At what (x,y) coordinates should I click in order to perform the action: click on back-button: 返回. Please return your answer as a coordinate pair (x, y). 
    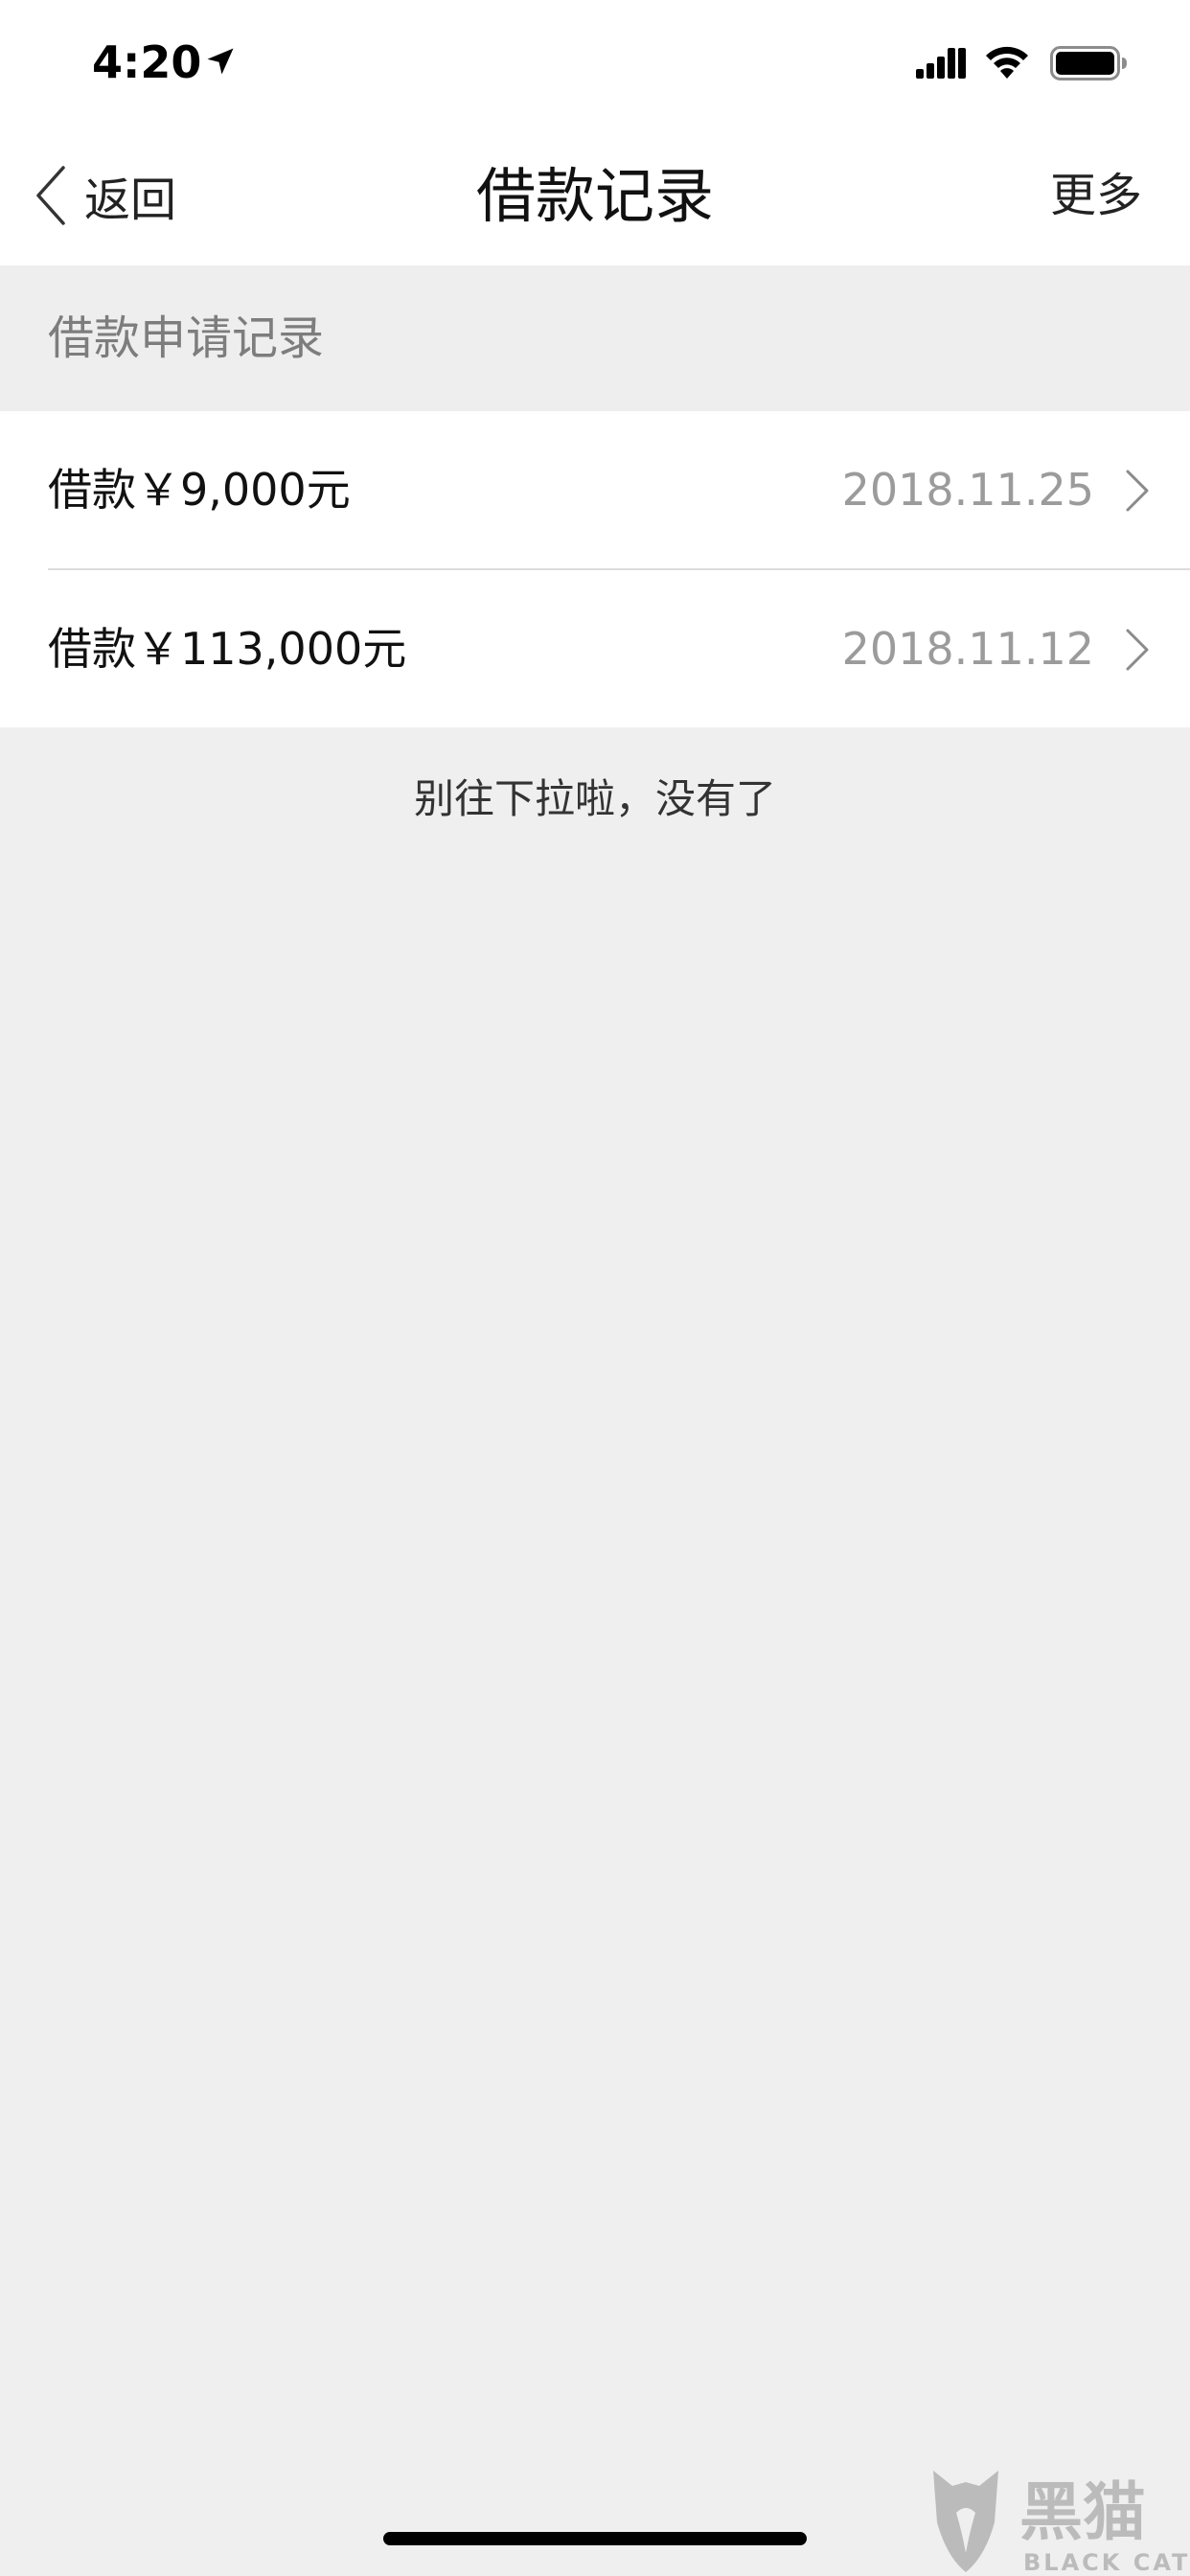
    Looking at the image, I should click on (116, 195).